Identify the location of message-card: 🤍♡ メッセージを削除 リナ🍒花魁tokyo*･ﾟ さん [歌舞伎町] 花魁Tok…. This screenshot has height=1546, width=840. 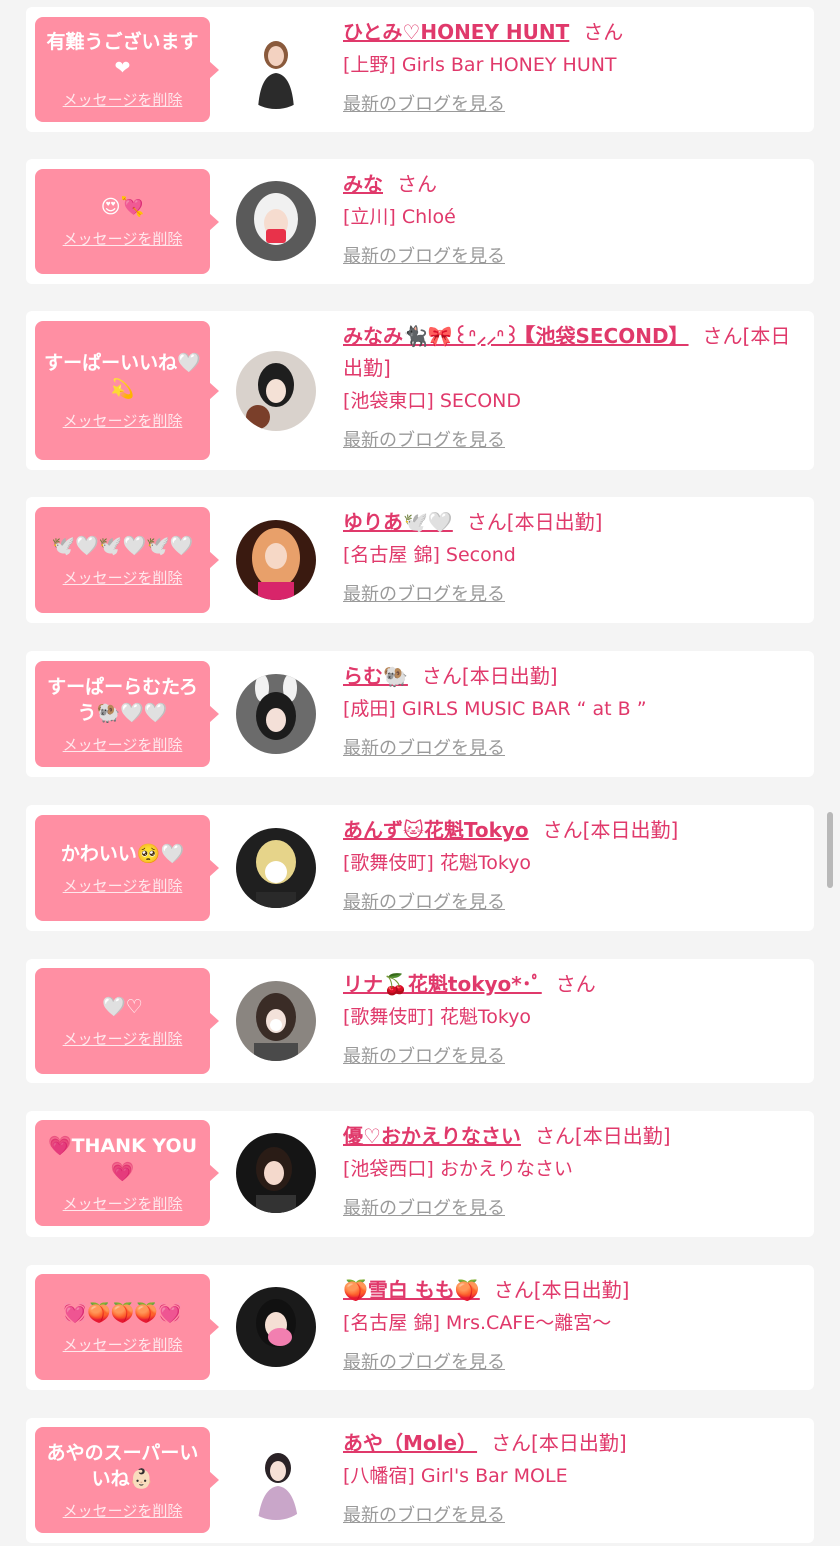
(420, 1021).